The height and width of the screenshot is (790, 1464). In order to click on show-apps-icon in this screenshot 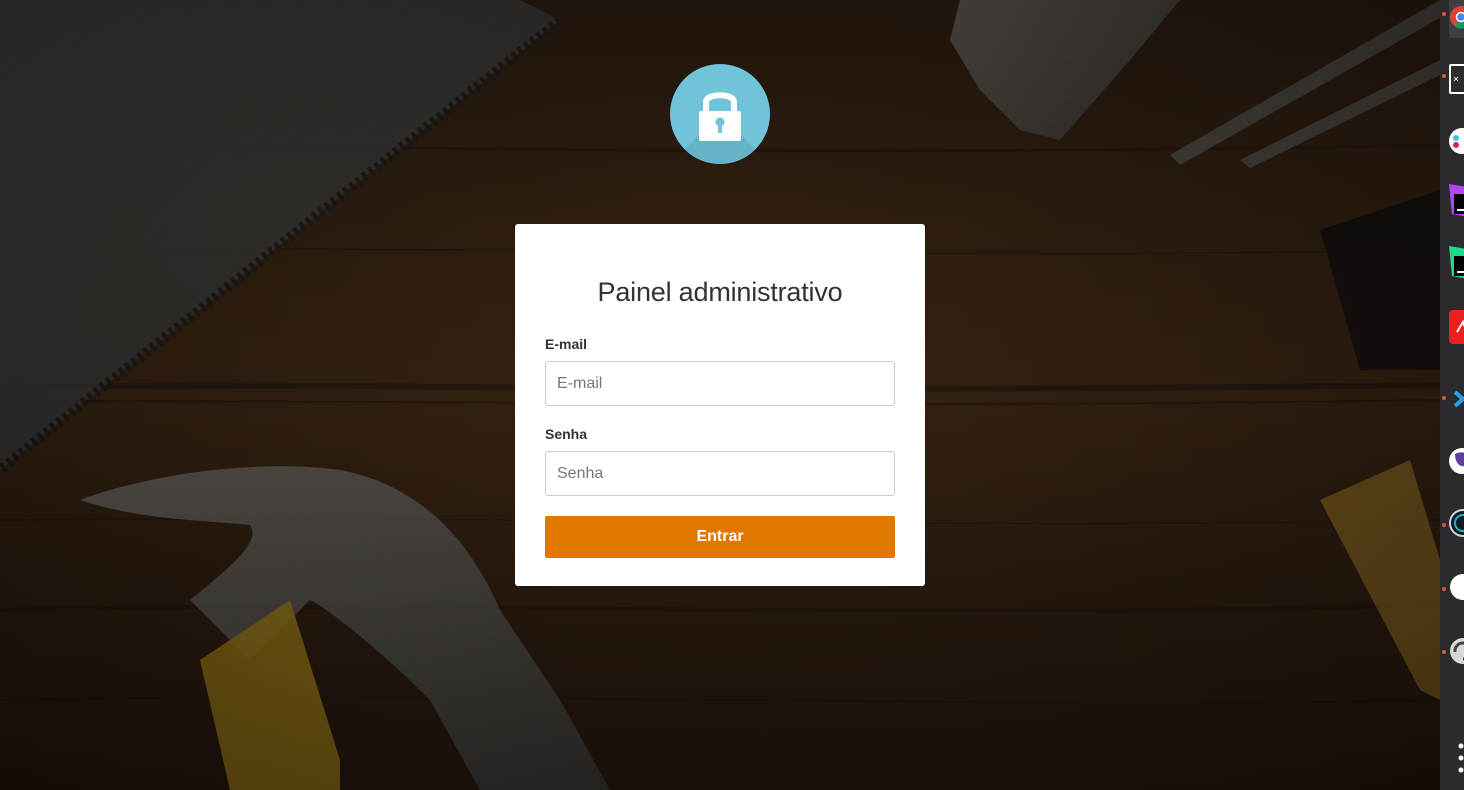, I will do `click(1461, 760)`.